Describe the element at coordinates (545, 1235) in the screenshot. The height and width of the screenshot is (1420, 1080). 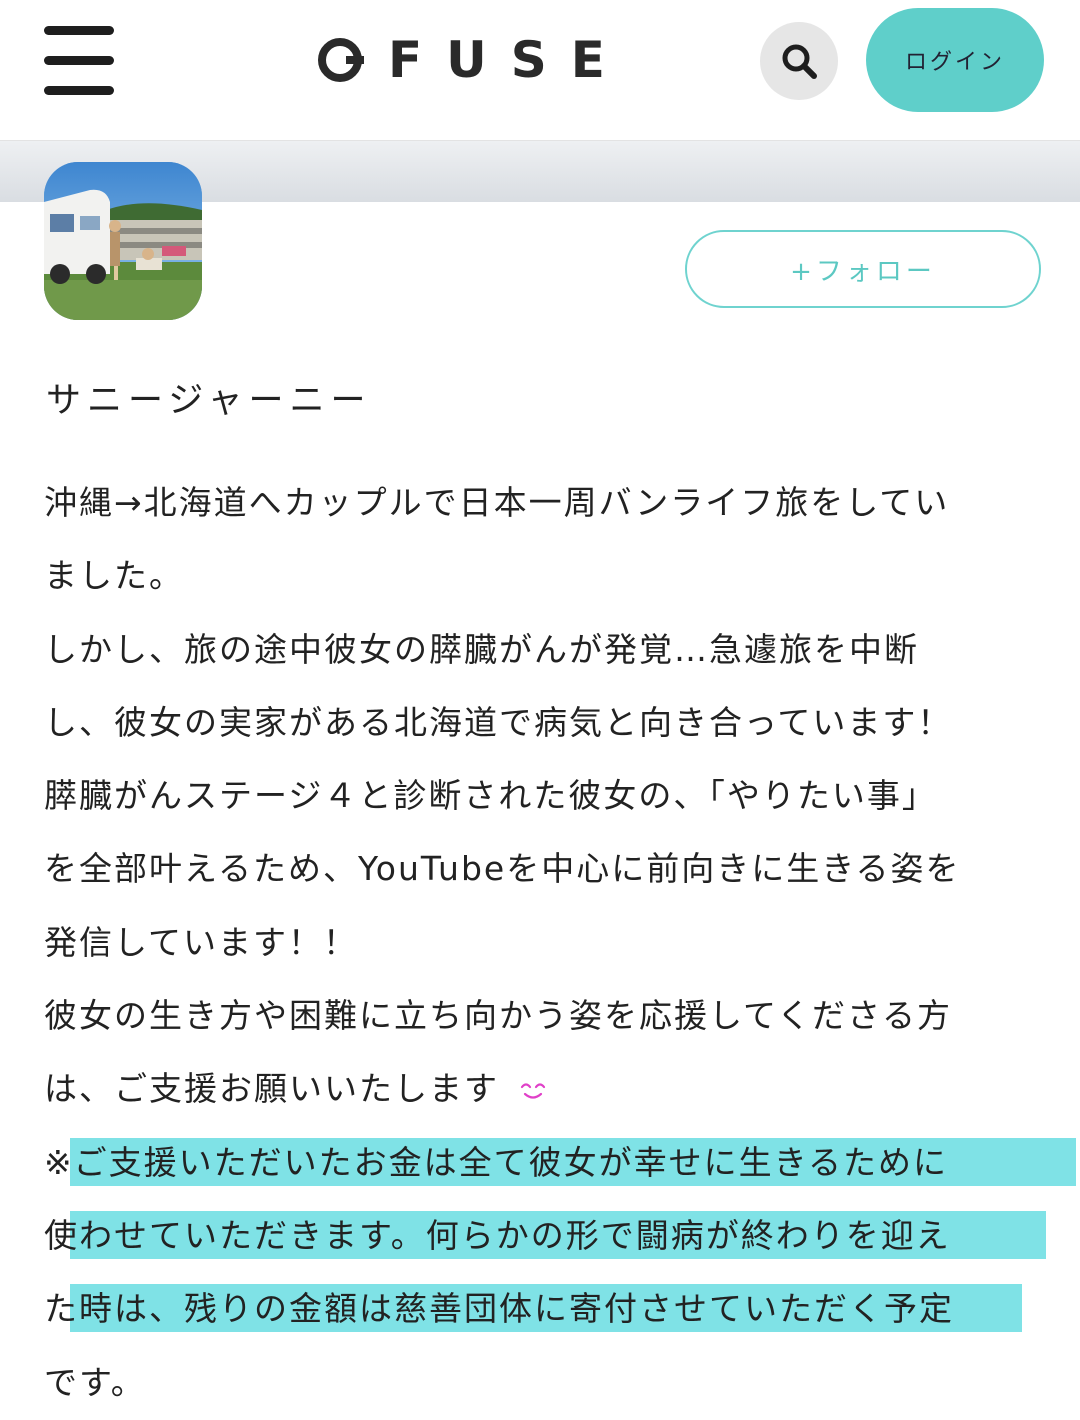
I see `bio-line-highlighted: 使わせていただきます。何らかの形で闘病が終わりを迎え` at that location.